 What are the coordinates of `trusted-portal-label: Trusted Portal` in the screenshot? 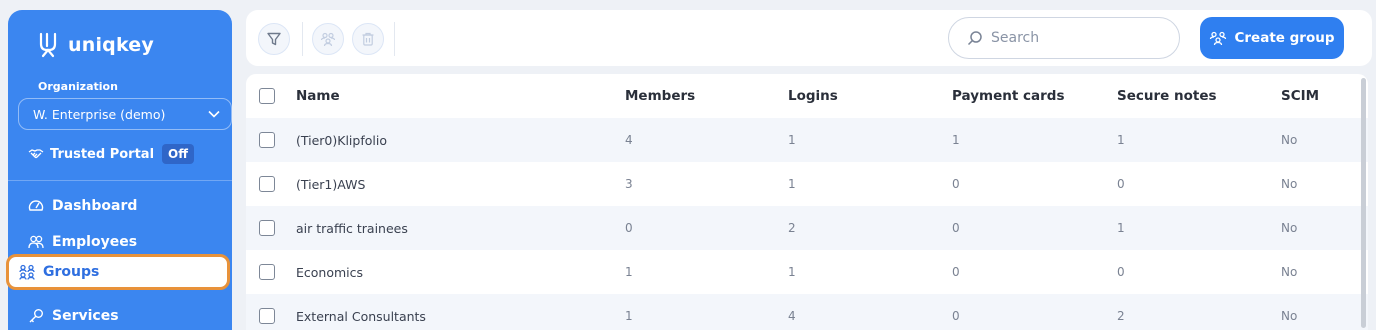 It's located at (102, 154).